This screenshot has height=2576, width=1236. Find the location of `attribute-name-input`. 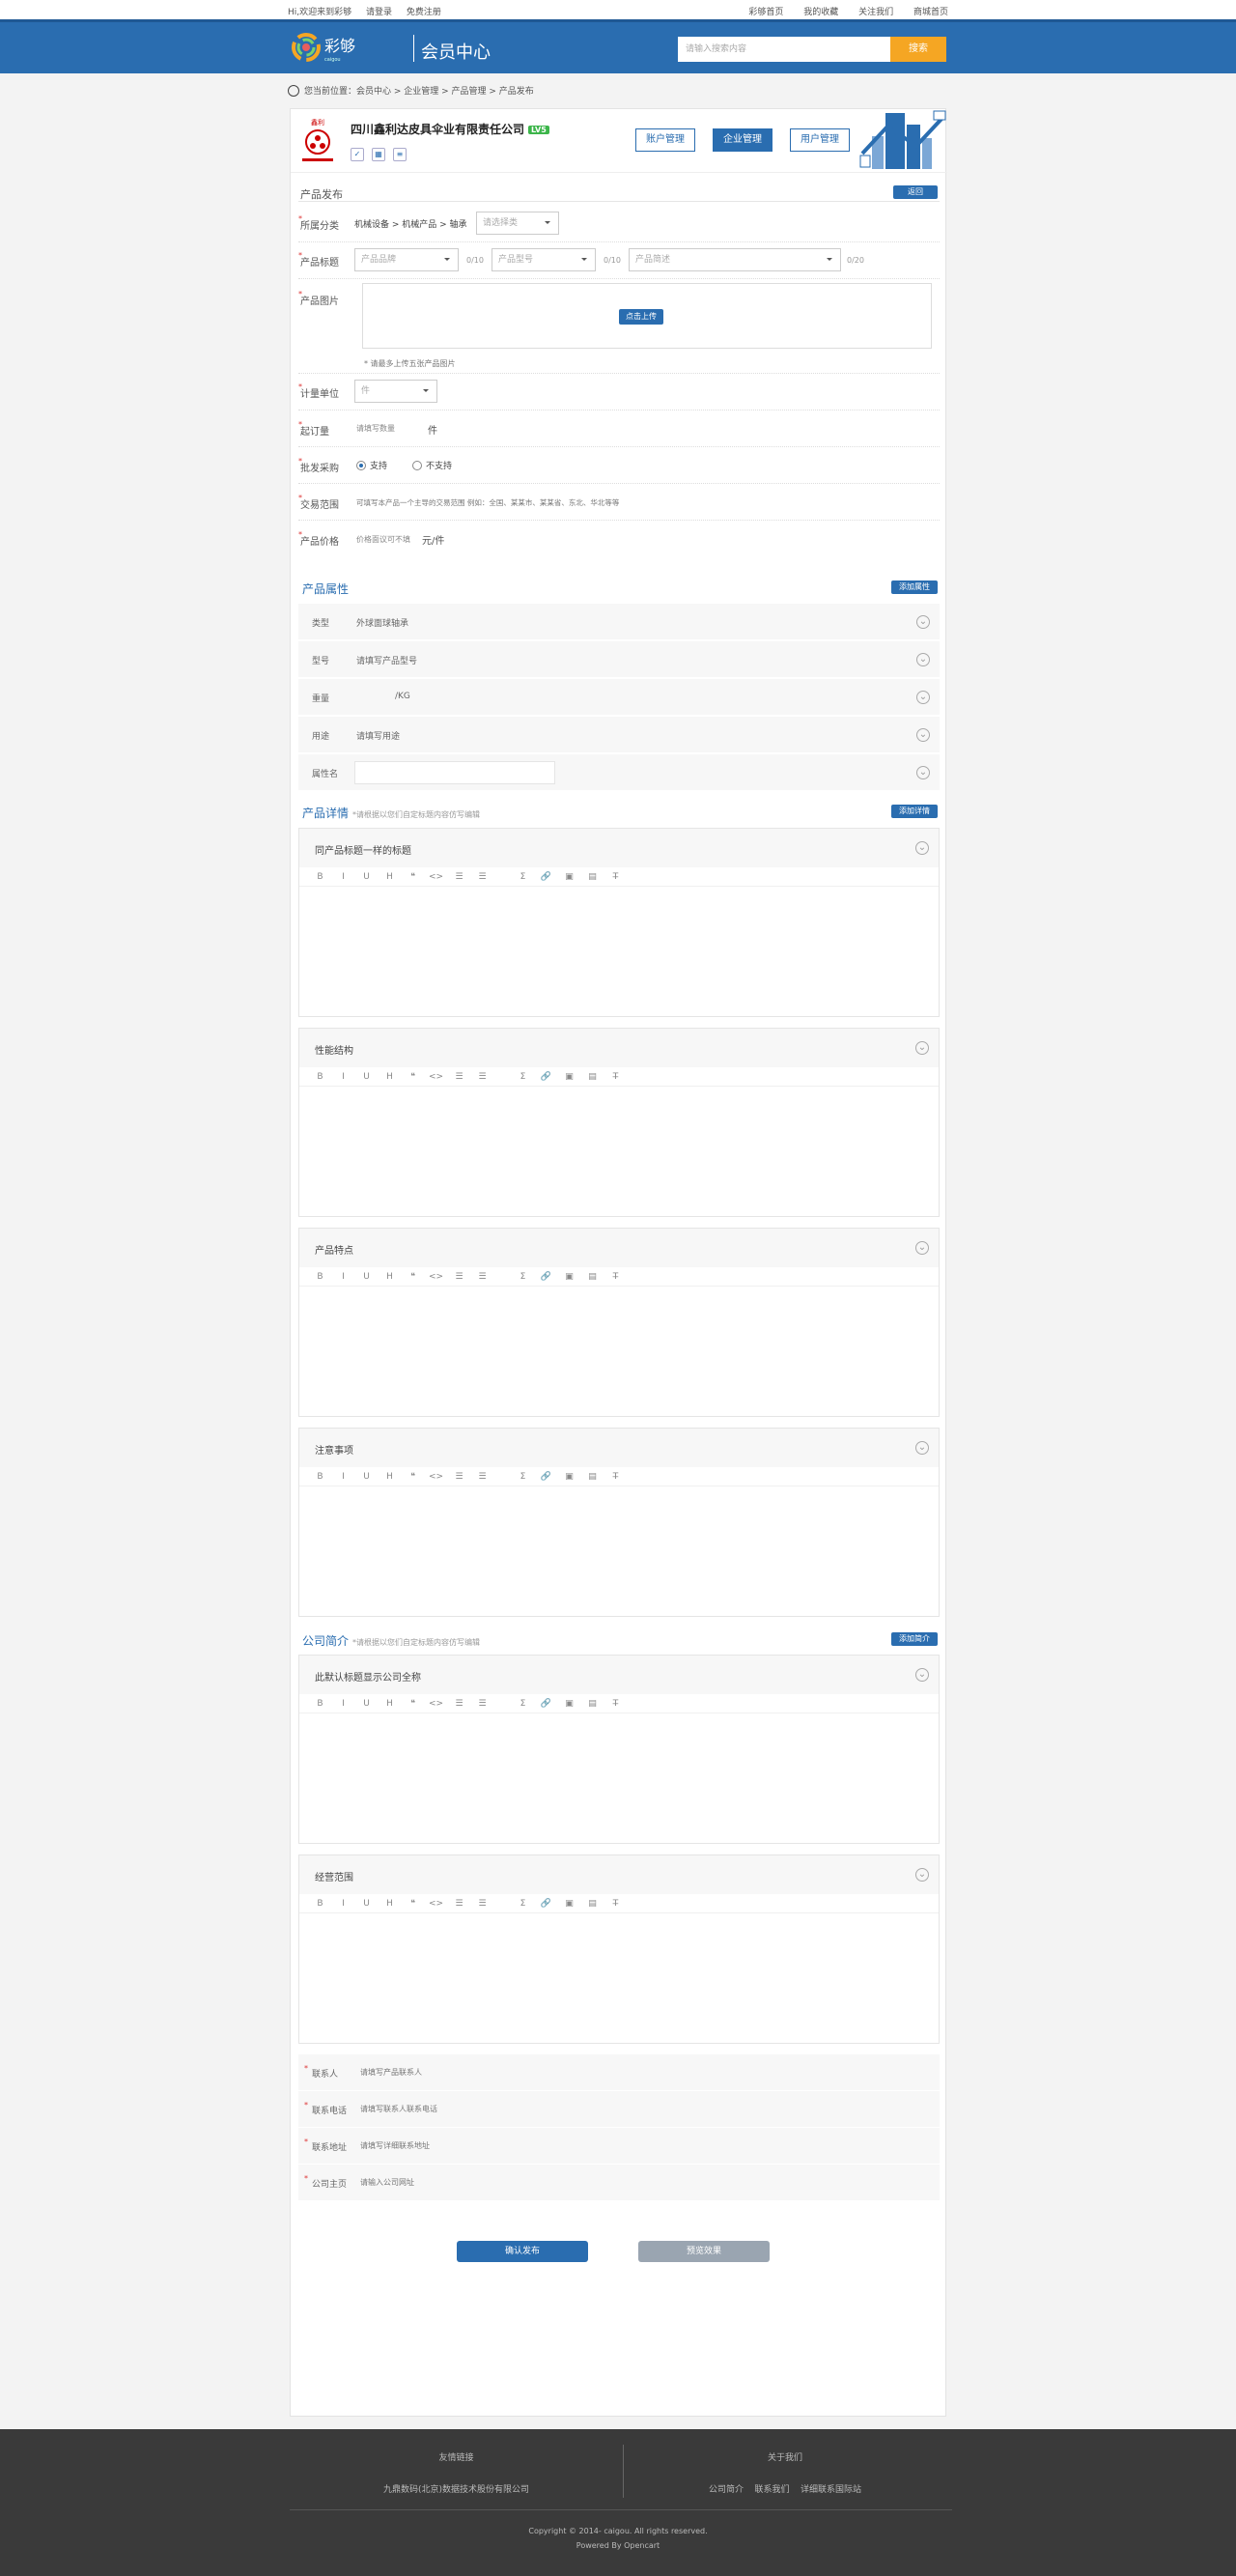

attribute-name-input is located at coordinates (454, 772).